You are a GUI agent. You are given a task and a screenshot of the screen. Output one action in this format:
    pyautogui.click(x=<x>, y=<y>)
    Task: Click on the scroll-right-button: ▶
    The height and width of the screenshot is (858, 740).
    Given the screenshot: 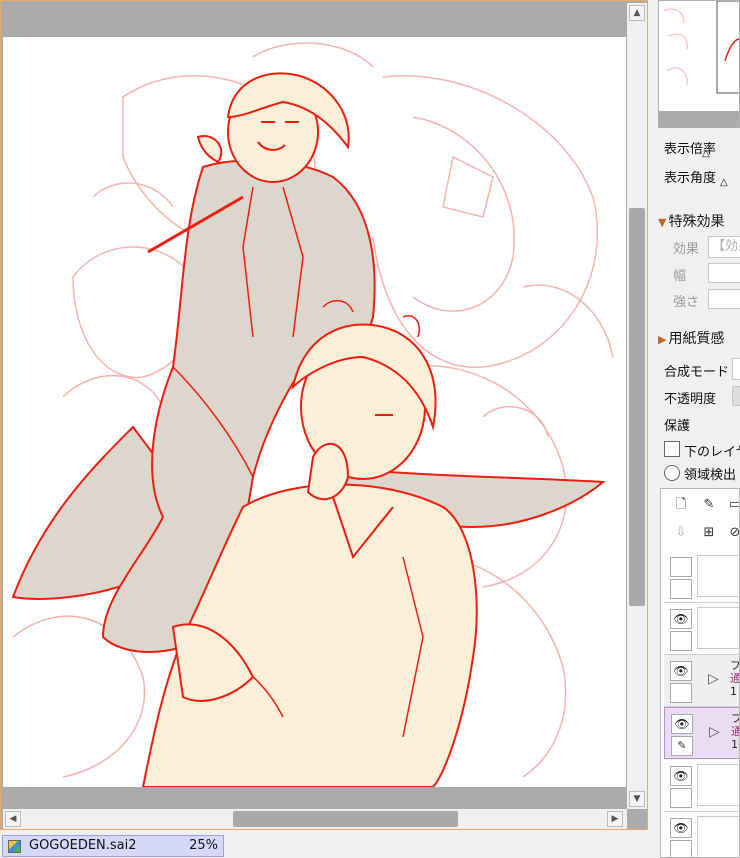 What is the action you would take?
    pyautogui.click(x=615, y=819)
    